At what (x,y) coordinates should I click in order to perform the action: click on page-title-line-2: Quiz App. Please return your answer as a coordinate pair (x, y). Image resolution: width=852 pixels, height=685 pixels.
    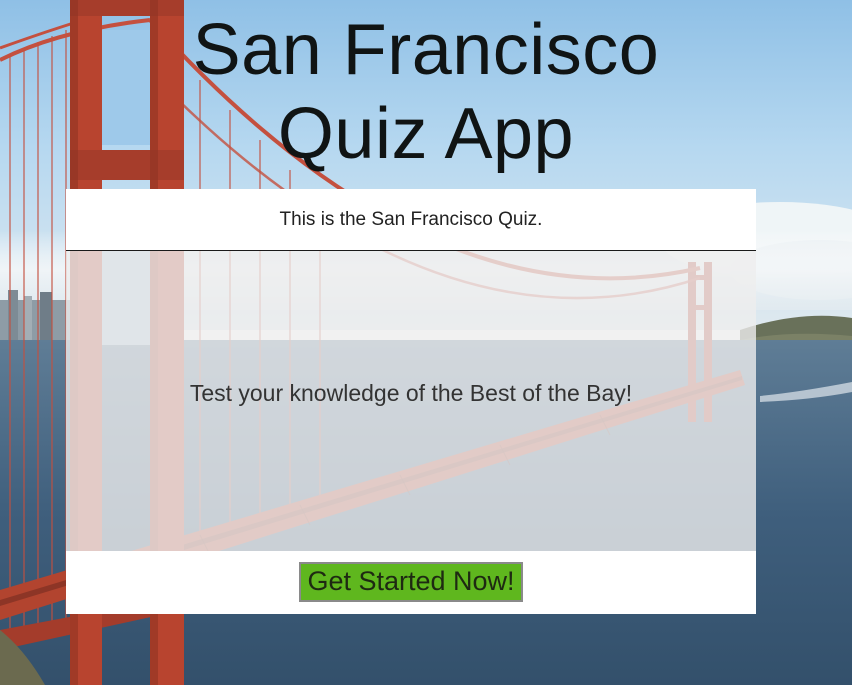
    Looking at the image, I should click on (426, 134).